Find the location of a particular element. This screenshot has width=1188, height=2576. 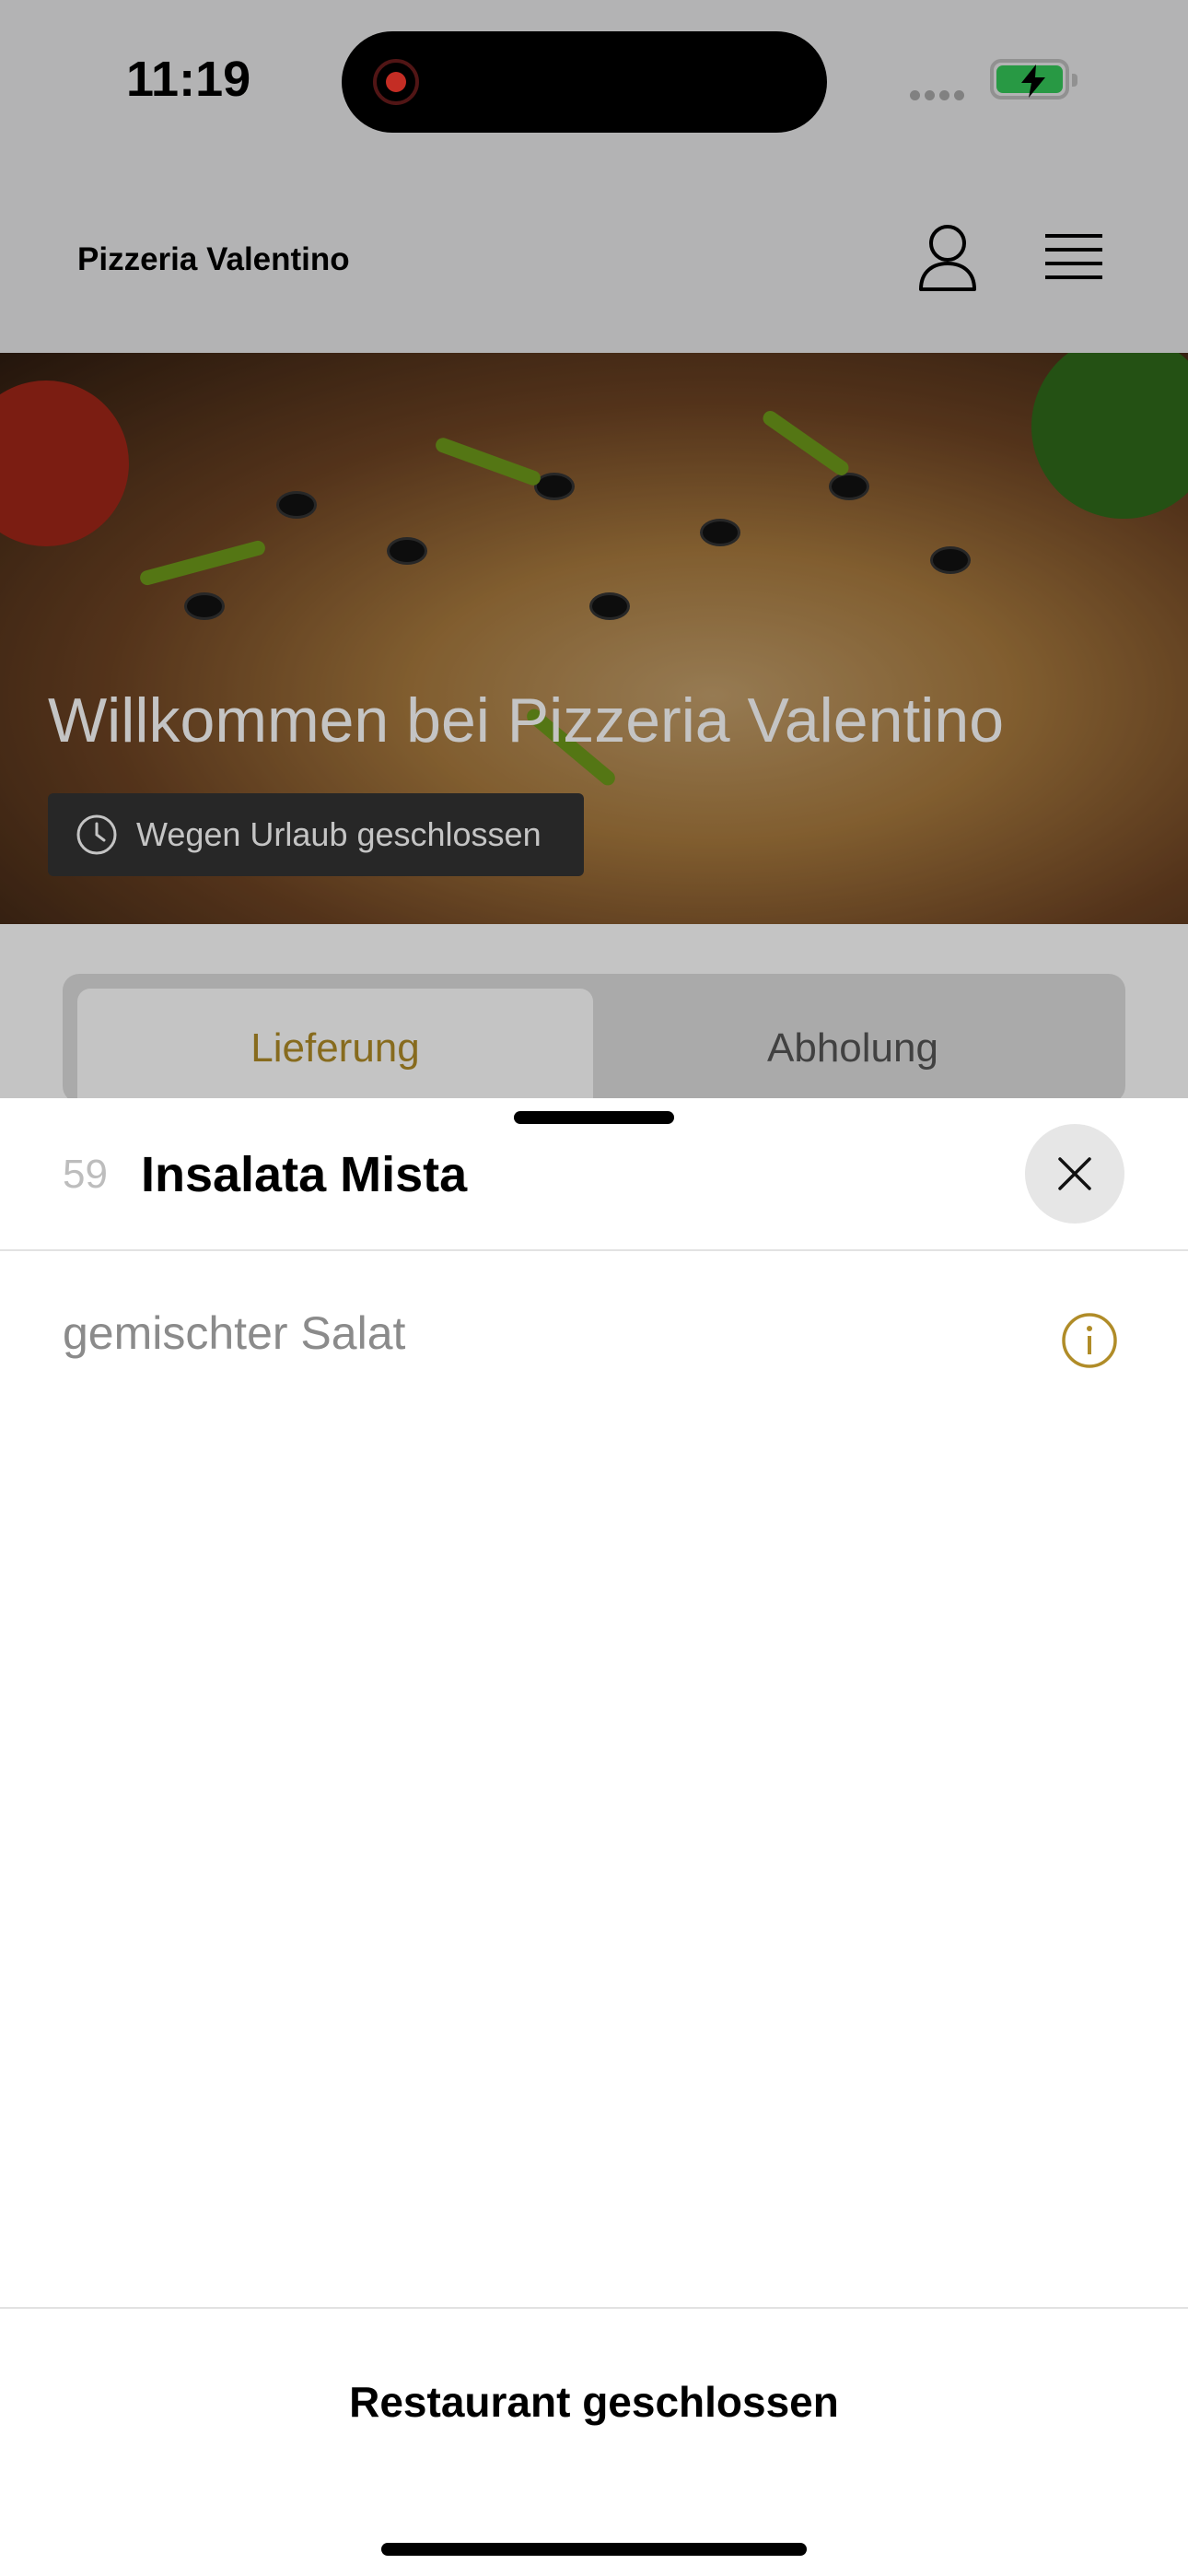

item-number: 59 is located at coordinates (85, 1174).